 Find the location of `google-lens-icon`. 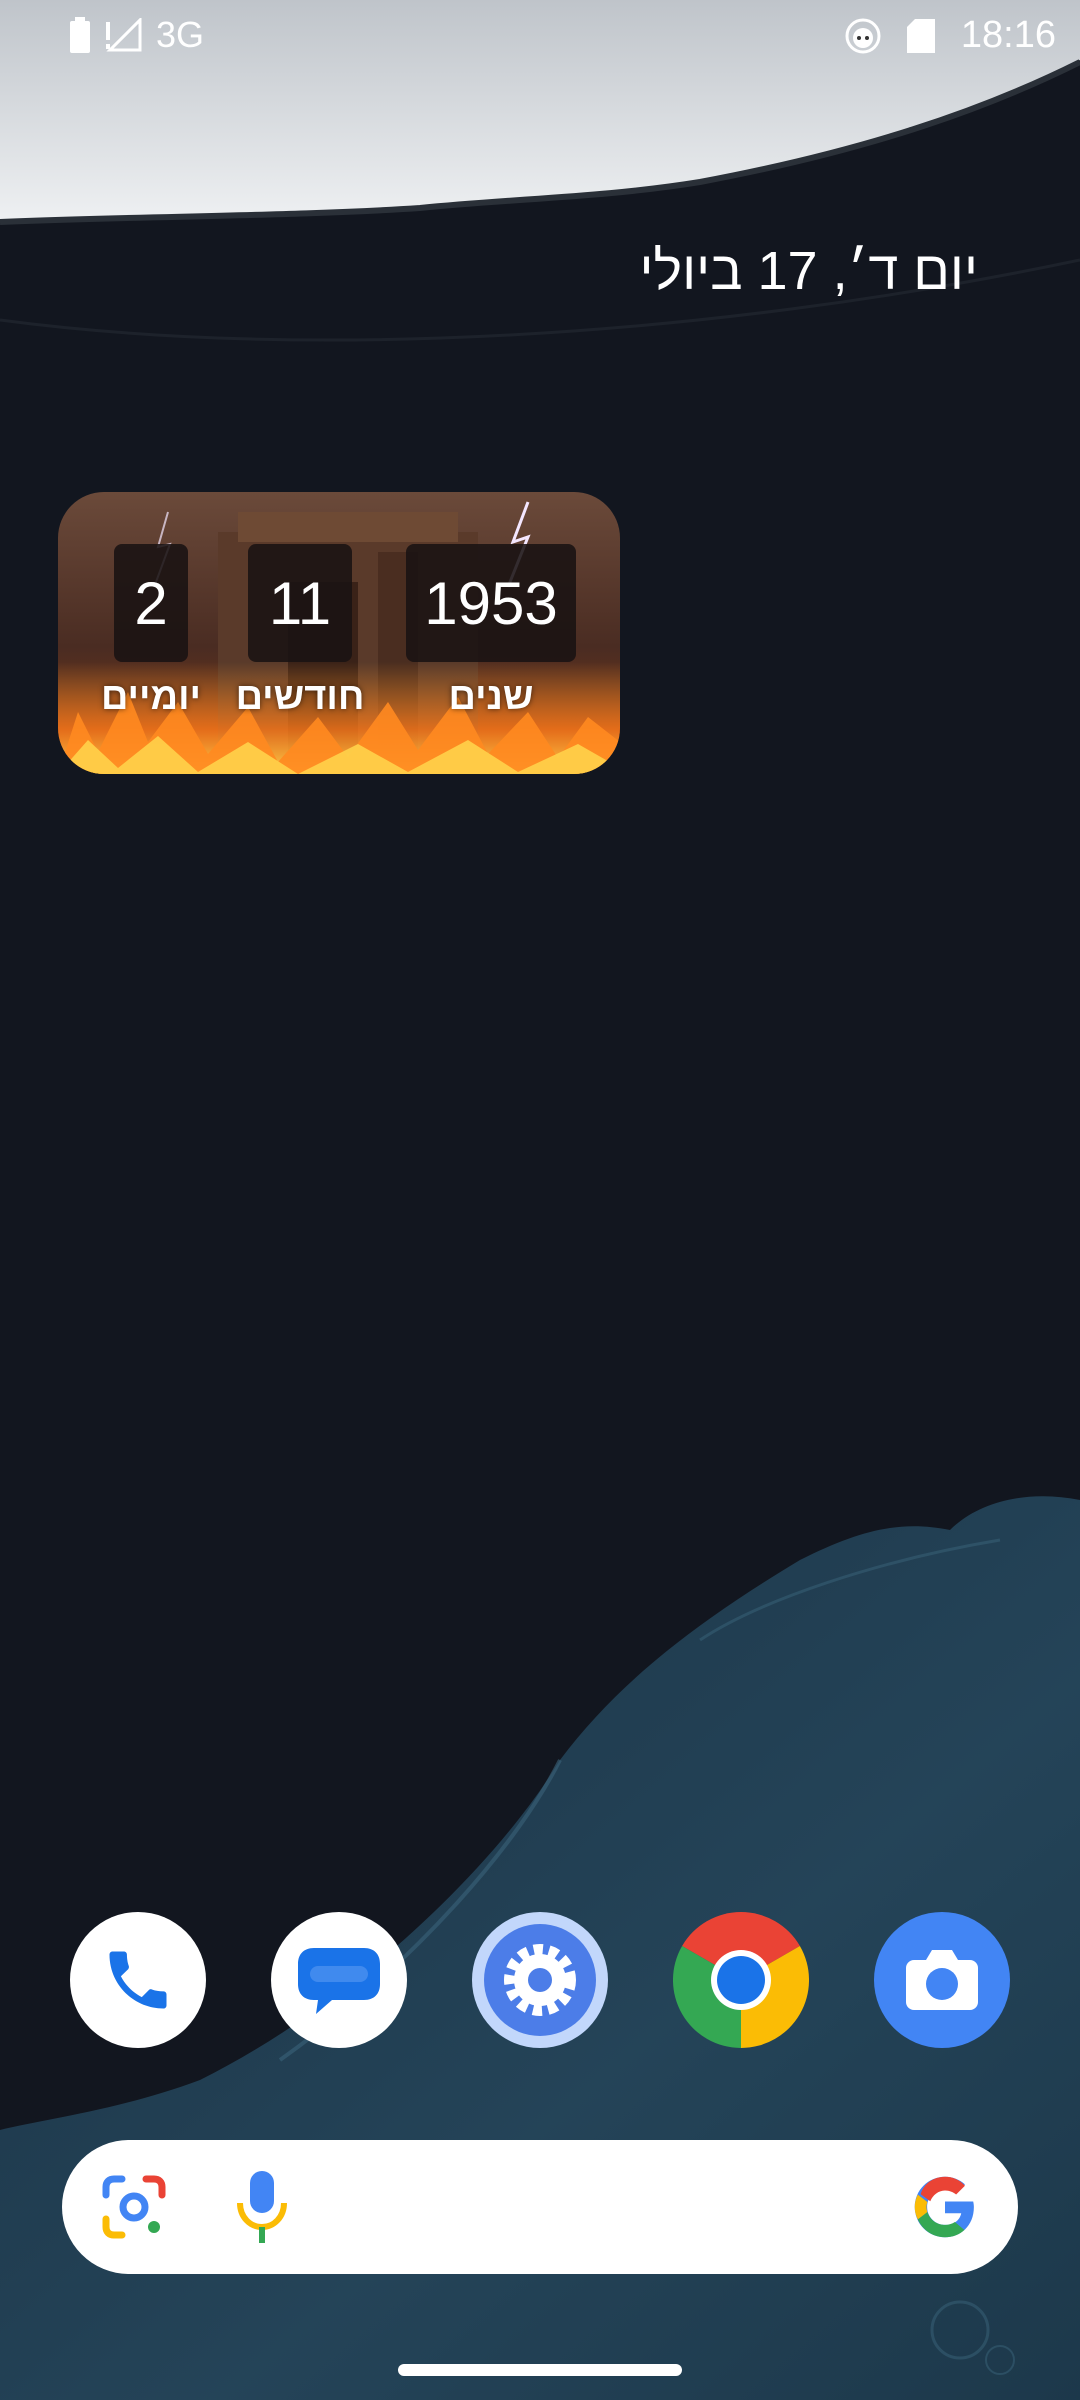

google-lens-icon is located at coordinates (134, 2207).